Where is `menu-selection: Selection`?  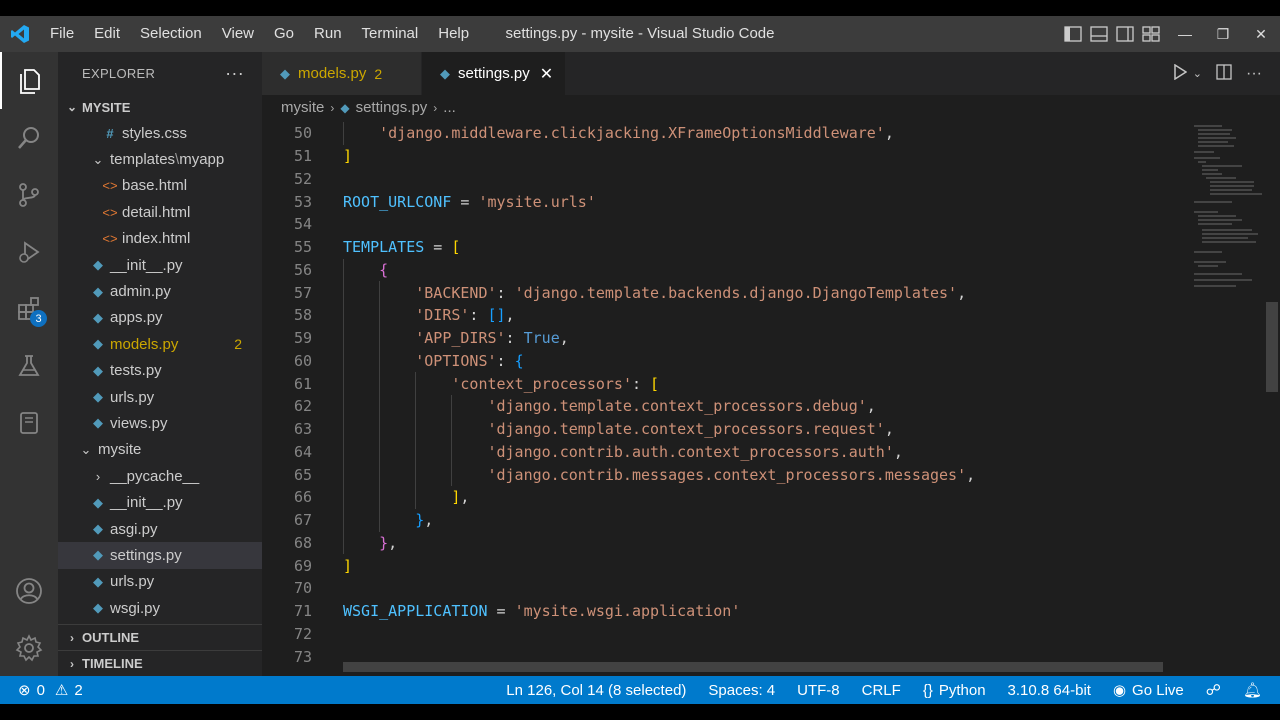
menu-selection: Selection is located at coordinates (171, 34).